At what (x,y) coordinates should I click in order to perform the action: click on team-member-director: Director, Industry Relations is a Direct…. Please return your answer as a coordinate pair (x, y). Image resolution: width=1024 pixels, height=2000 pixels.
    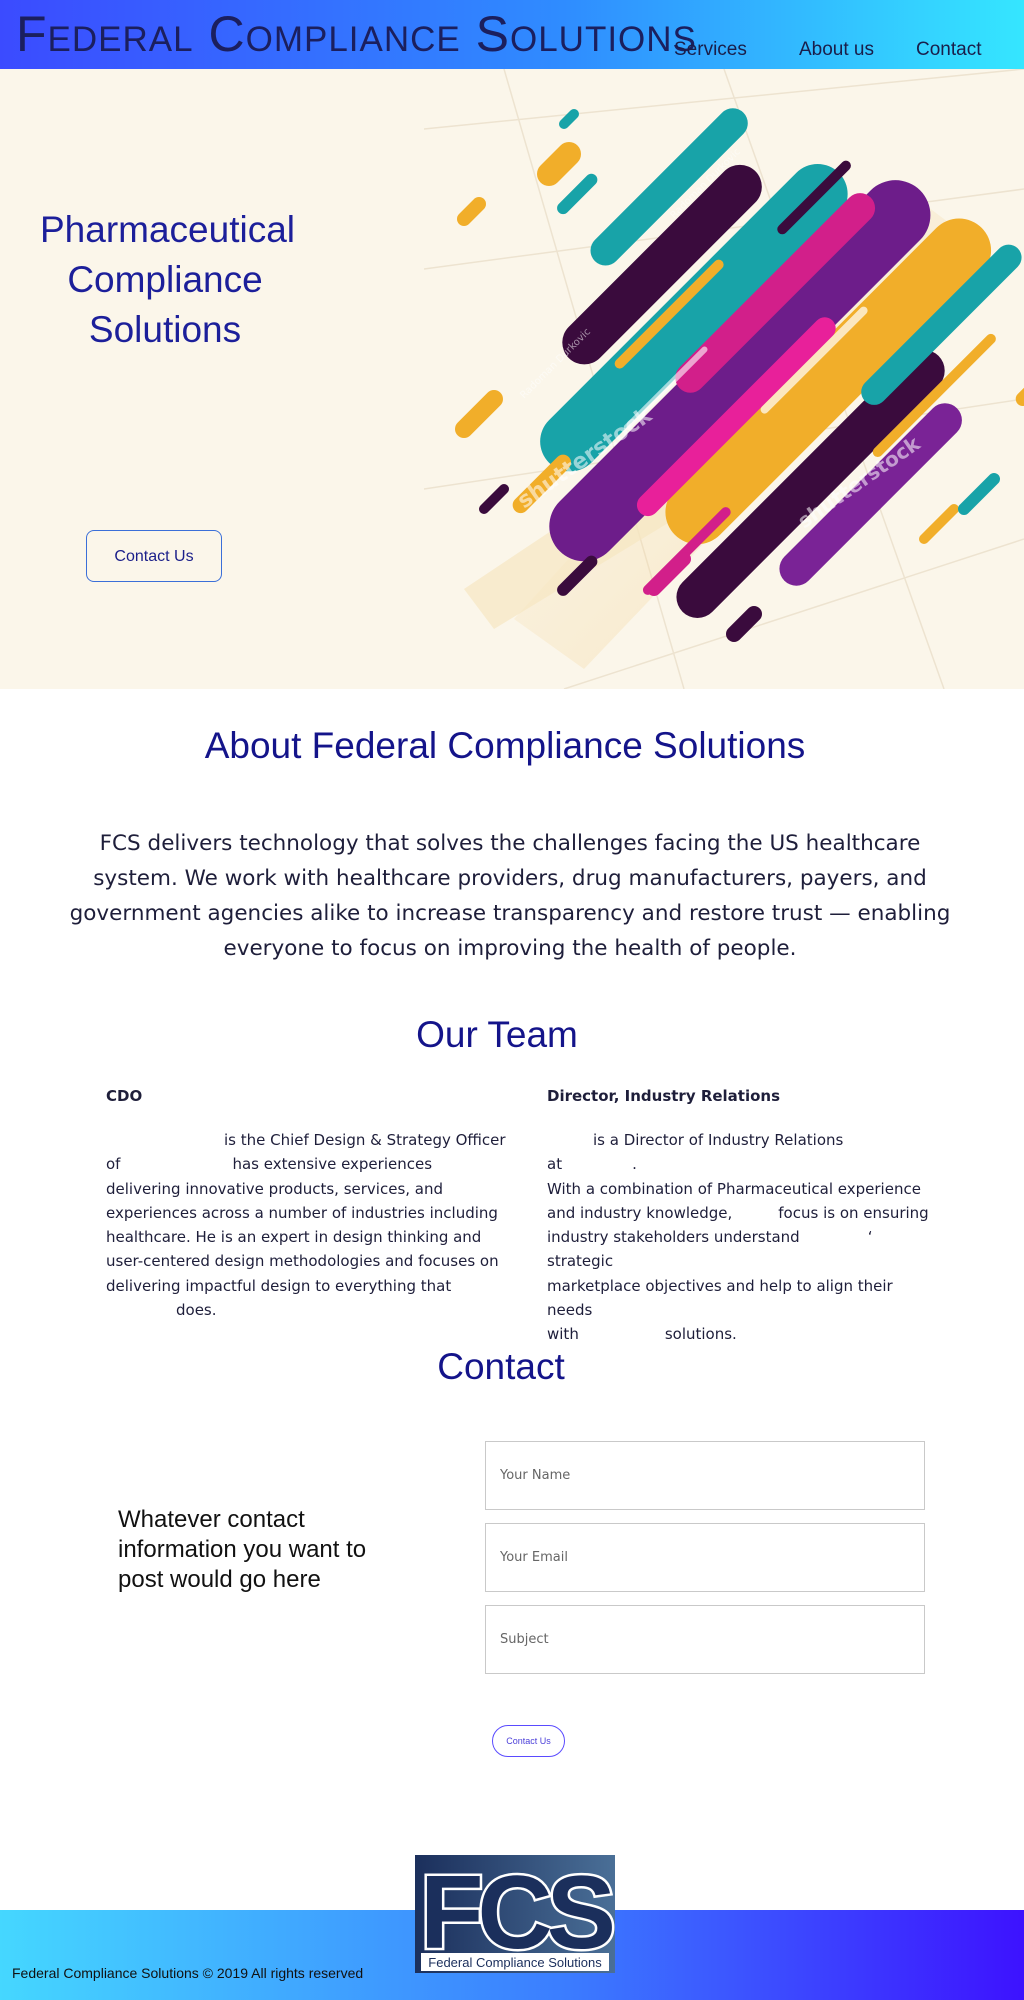
    Looking at the image, I should click on (742, 1214).